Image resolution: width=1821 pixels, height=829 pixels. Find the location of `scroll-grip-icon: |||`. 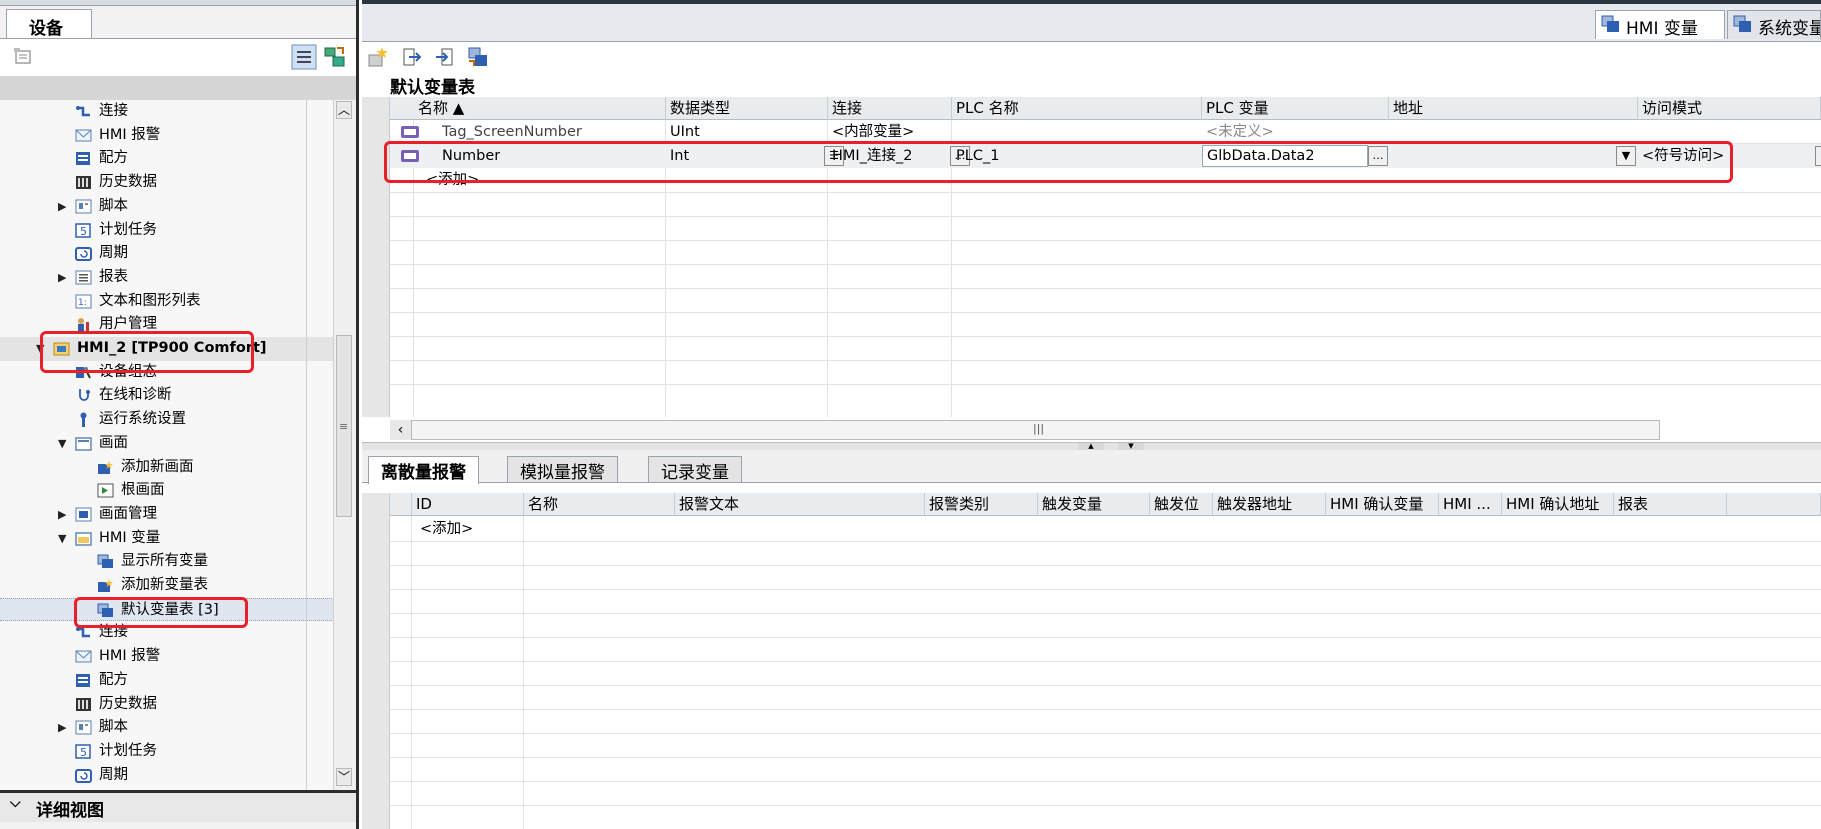

scroll-grip-icon: ||| is located at coordinates (1039, 428).